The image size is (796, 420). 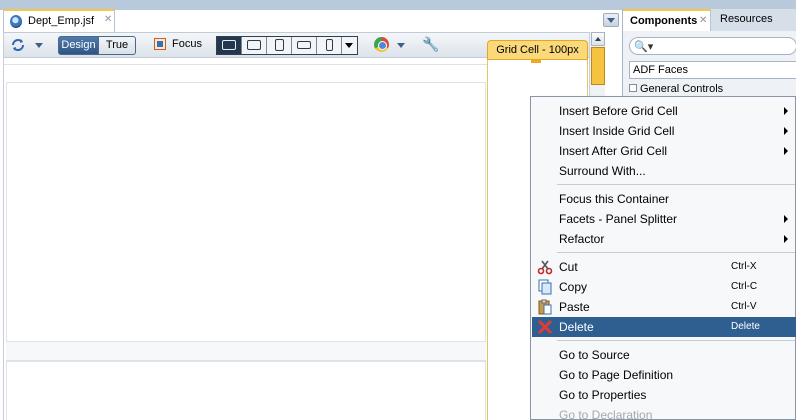 I want to click on copy-icon, so click(x=545, y=287).